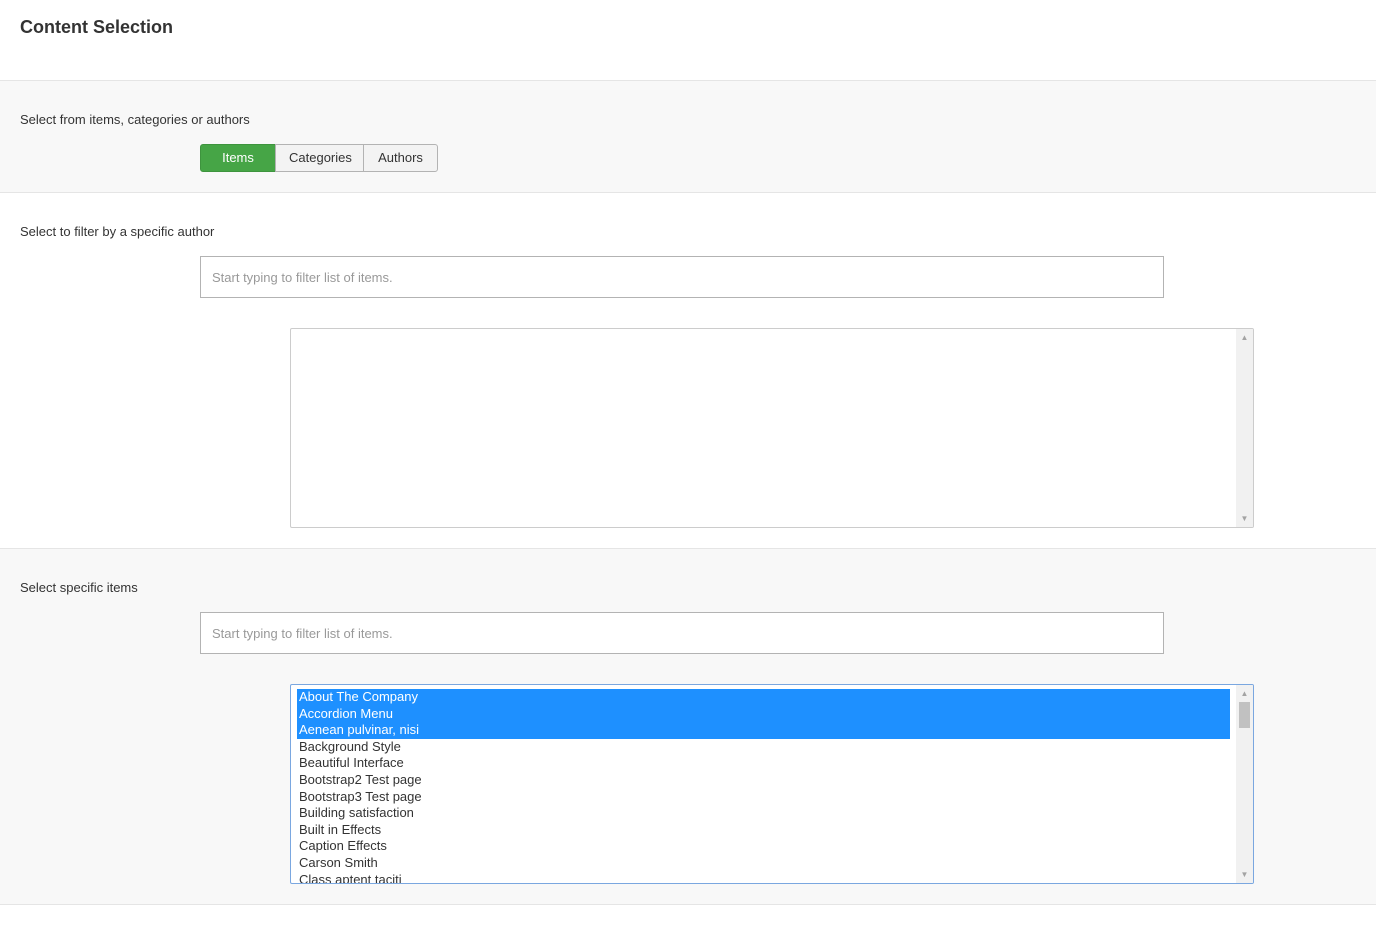 Image resolution: width=1376 pixels, height=932 pixels. What do you see at coordinates (238, 158) in the screenshot?
I see `items-button: Items` at bounding box center [238, 158].